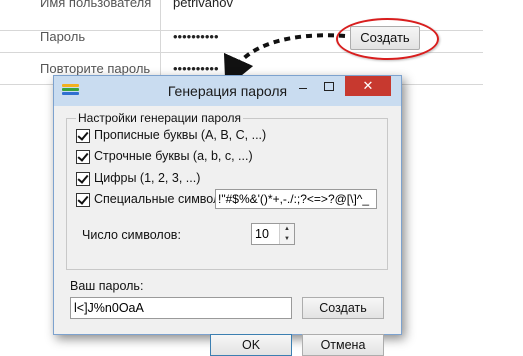 The image size is (523, 356). Describe the element at coordinates (227, 91) in the screenshot. I see `dialog-titlebar: Генерация пароля ✕` at that location.